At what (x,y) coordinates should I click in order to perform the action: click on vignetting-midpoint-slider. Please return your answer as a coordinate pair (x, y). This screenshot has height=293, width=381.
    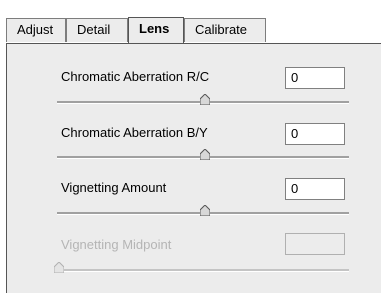
    Looking at the image, I should click on (203, 270).